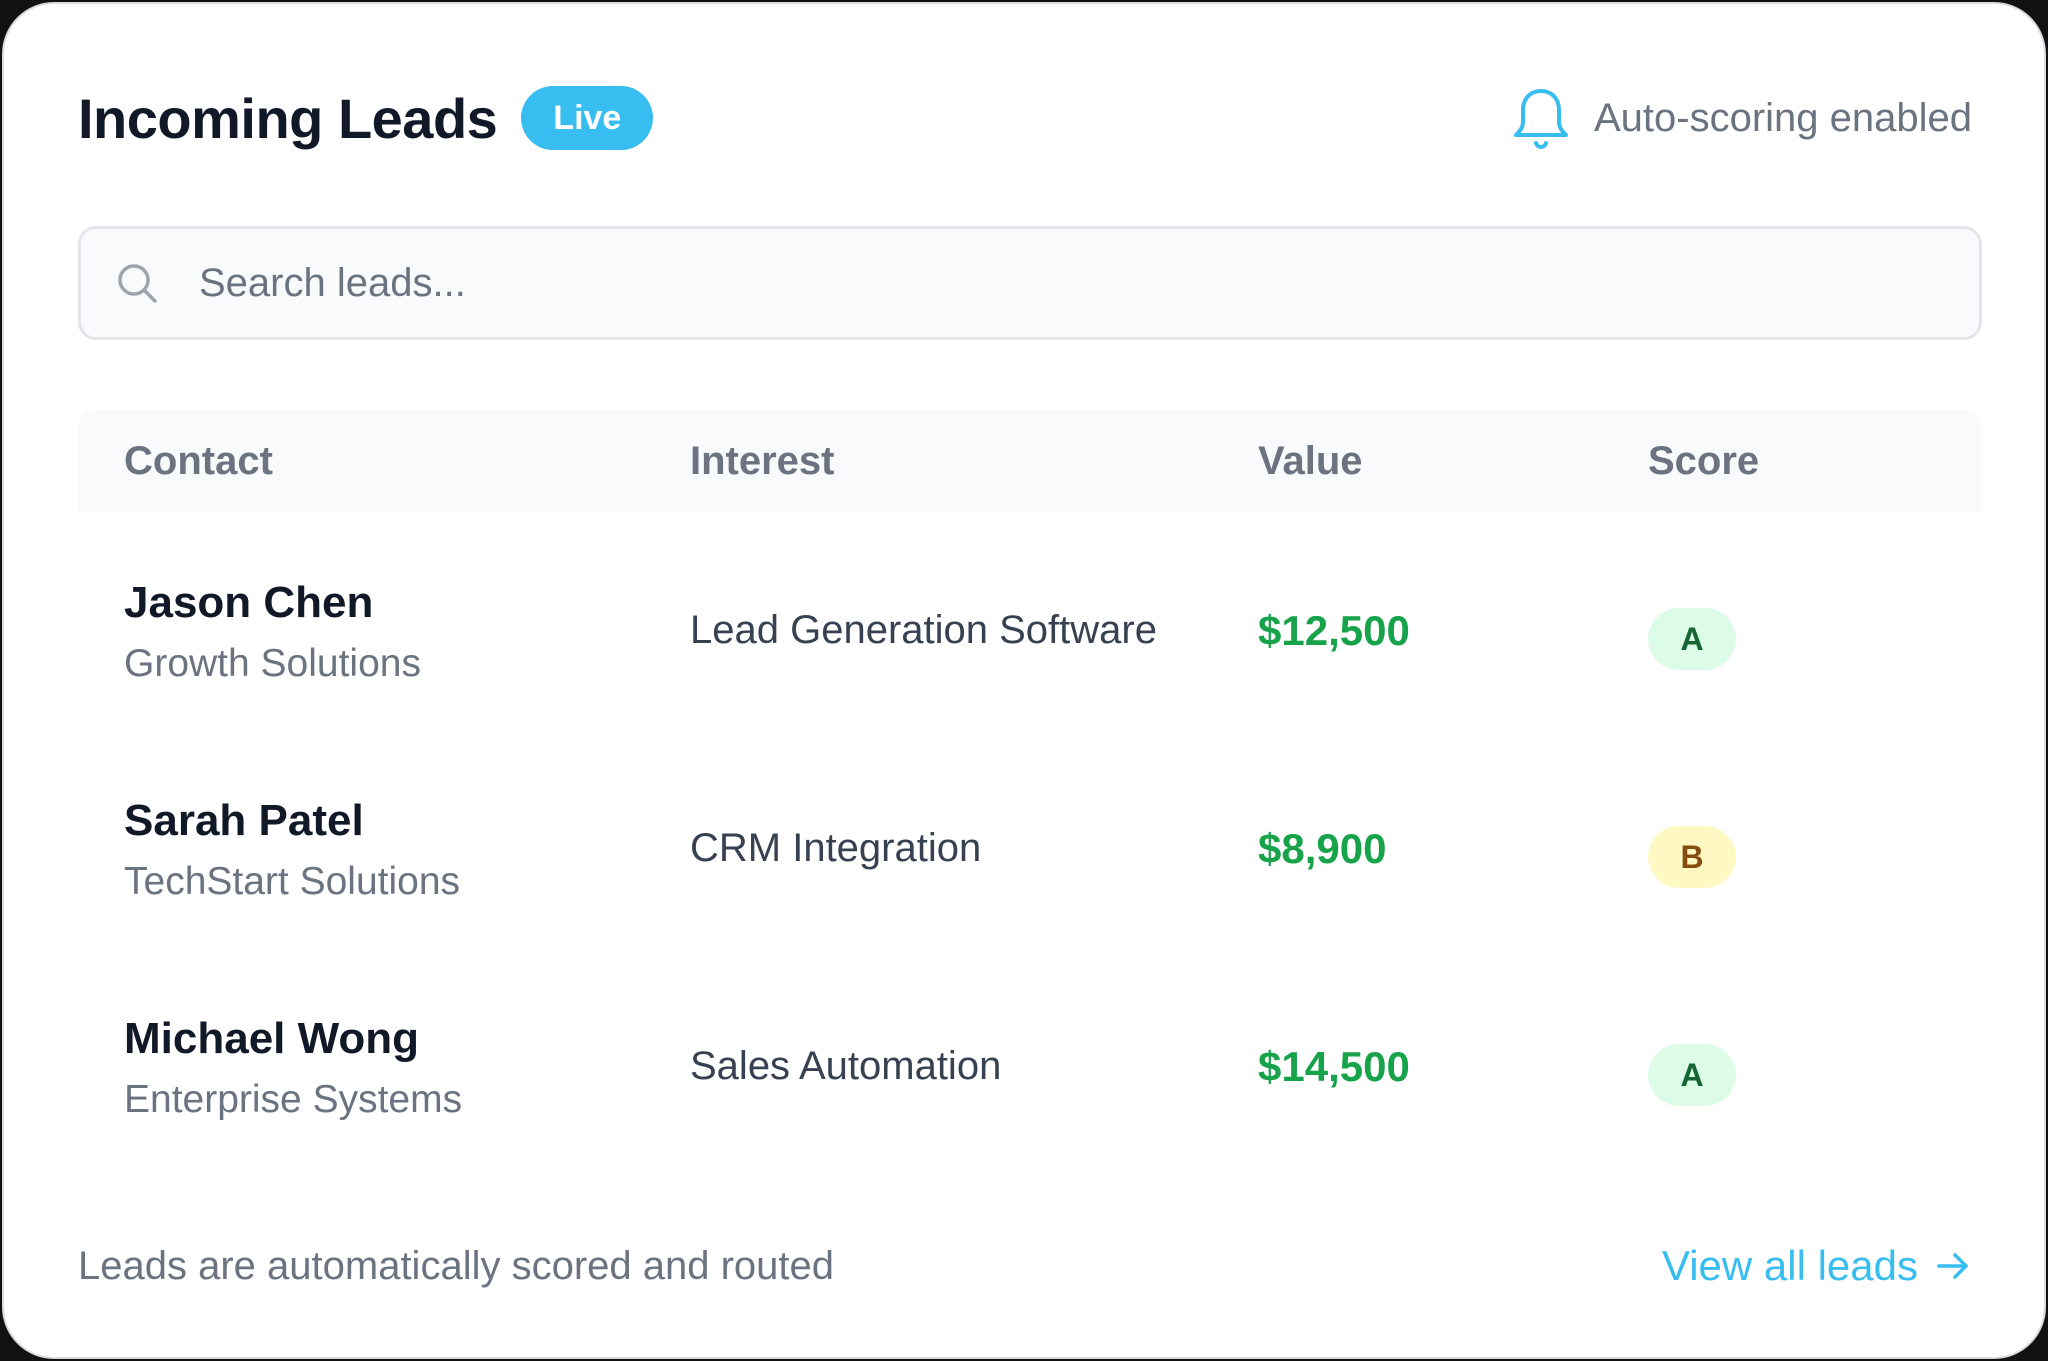  I want to click on score-badge: B, so click(1692, 857).